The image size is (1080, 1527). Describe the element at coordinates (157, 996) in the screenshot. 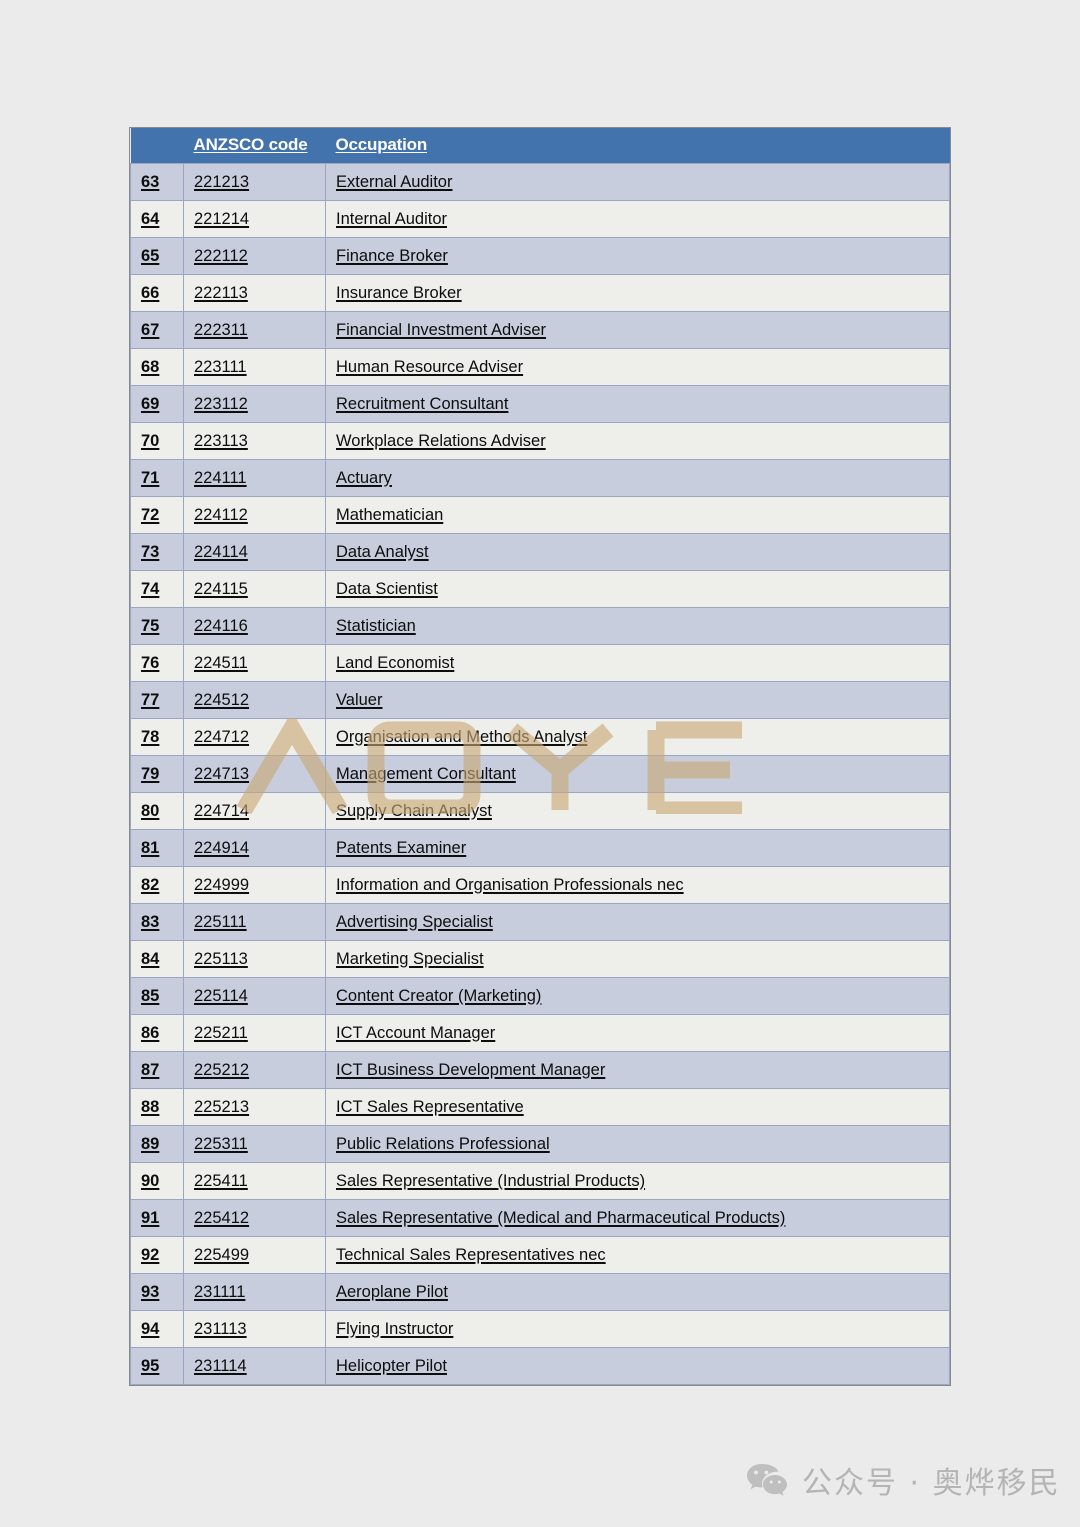

I see `cell-index: 85` at that location.